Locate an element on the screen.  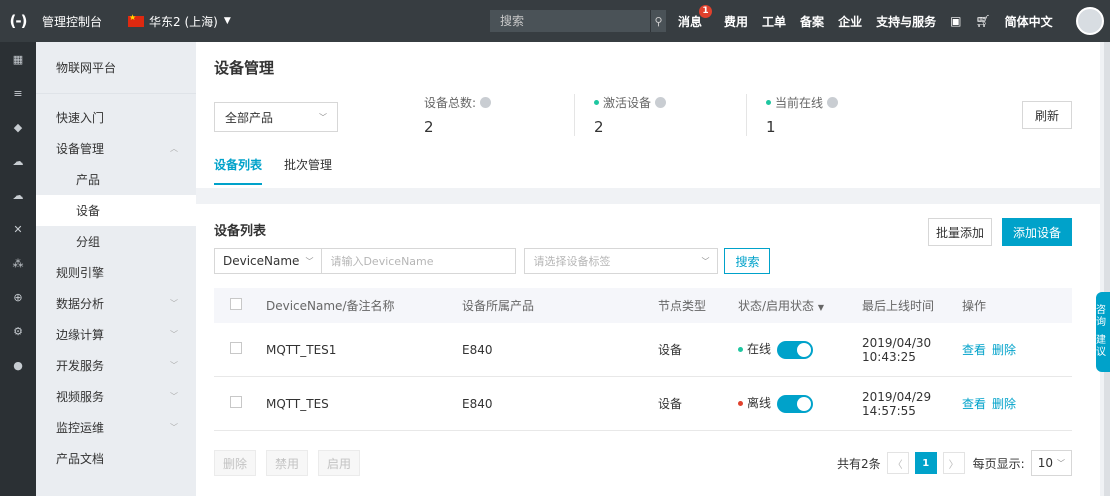
search-button: 搜索 is located at coordinates (747, 261).